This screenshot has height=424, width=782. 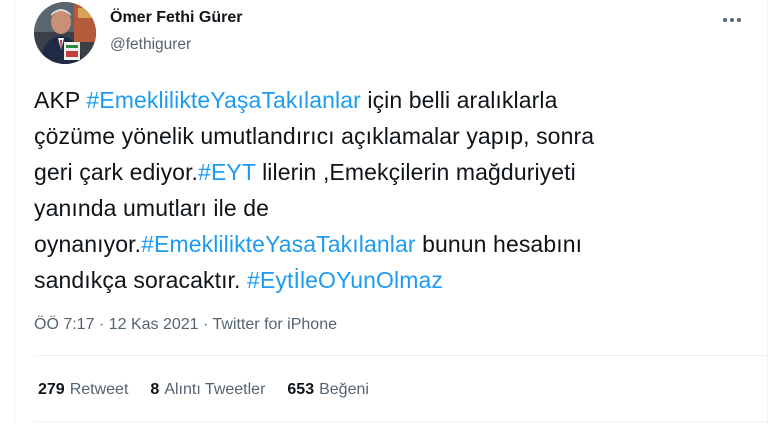 I want to click on tweet-date: 12 Kas 2021, so click(x=154, y=324).